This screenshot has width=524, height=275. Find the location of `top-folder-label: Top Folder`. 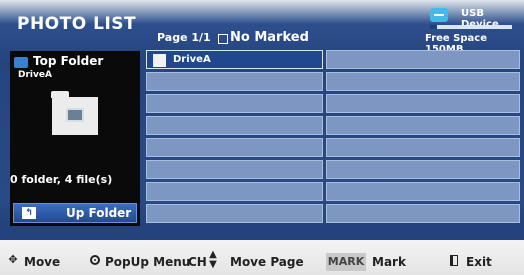

top-folder-label: Top Folder is located at coordinates (68, 61).